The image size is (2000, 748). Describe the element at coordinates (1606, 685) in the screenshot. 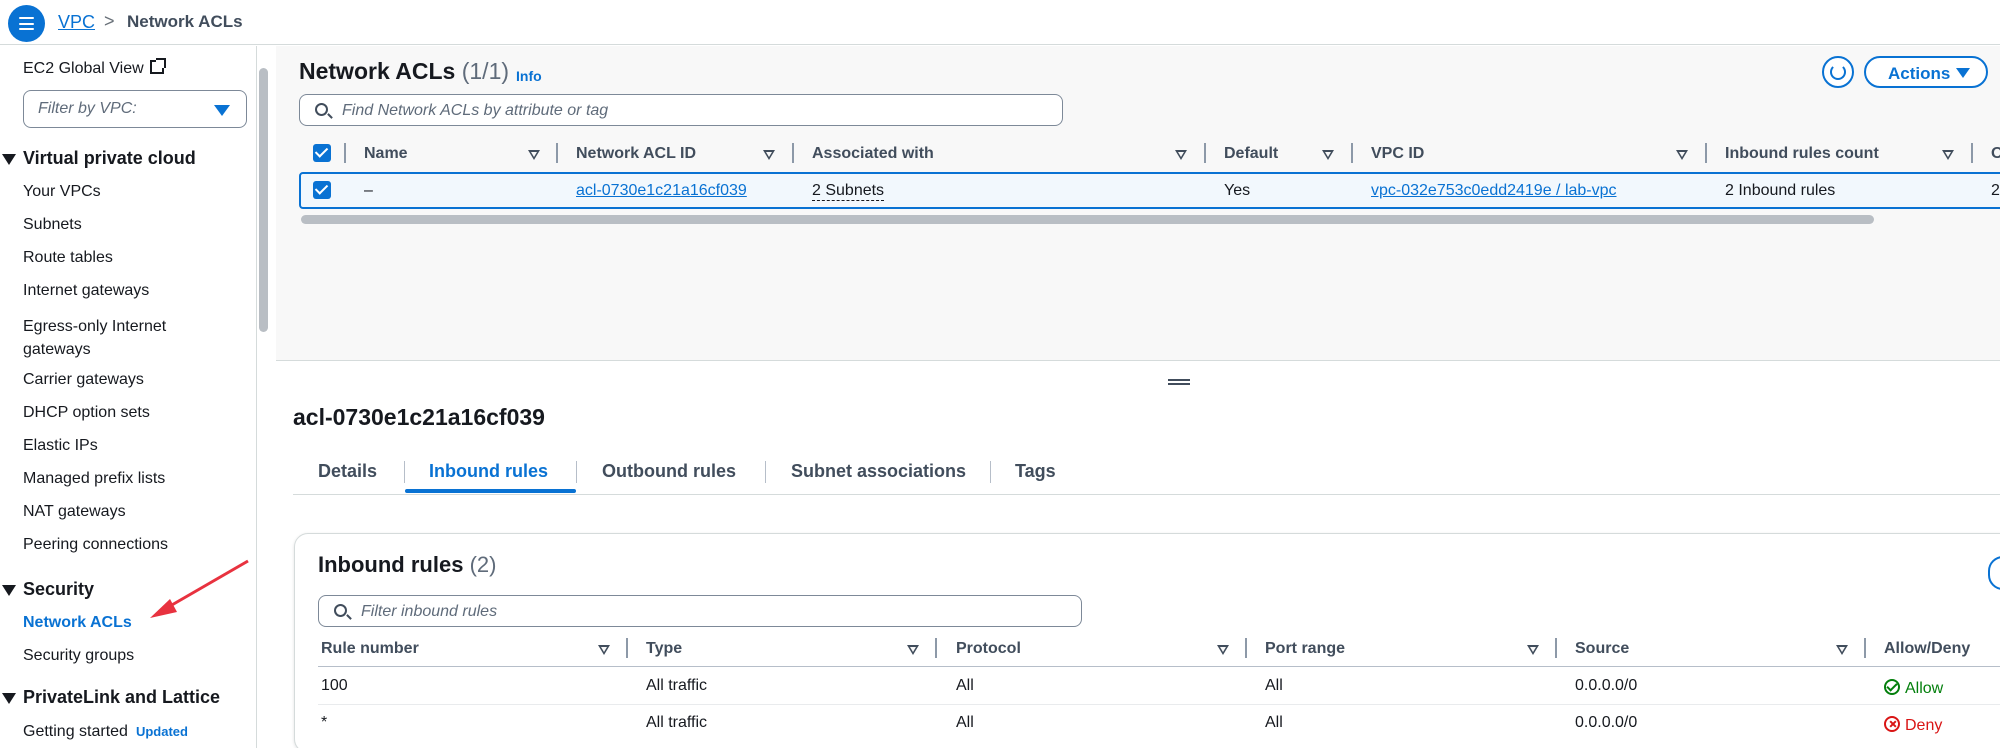

I see `cell-source: 0.0.0.0/0` at that location.